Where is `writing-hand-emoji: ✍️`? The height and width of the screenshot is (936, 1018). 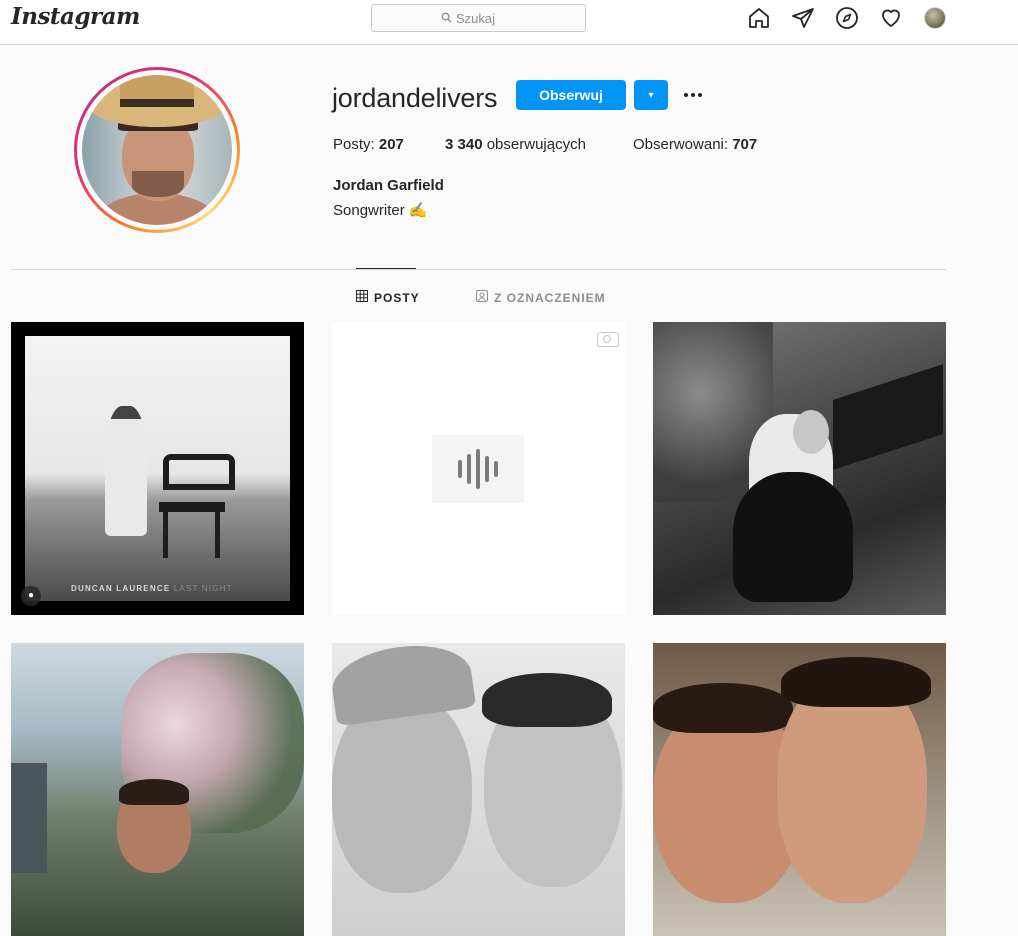
writing-hand-emoji: ✍️ is located at coordinates (418, 210).